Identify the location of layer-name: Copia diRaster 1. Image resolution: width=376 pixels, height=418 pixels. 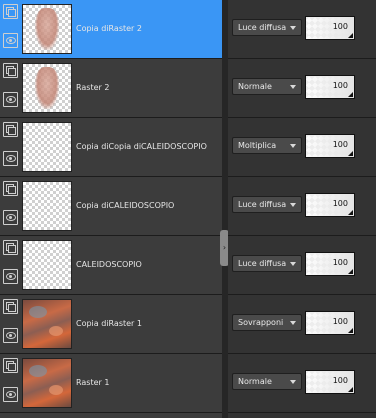
(109, 323).